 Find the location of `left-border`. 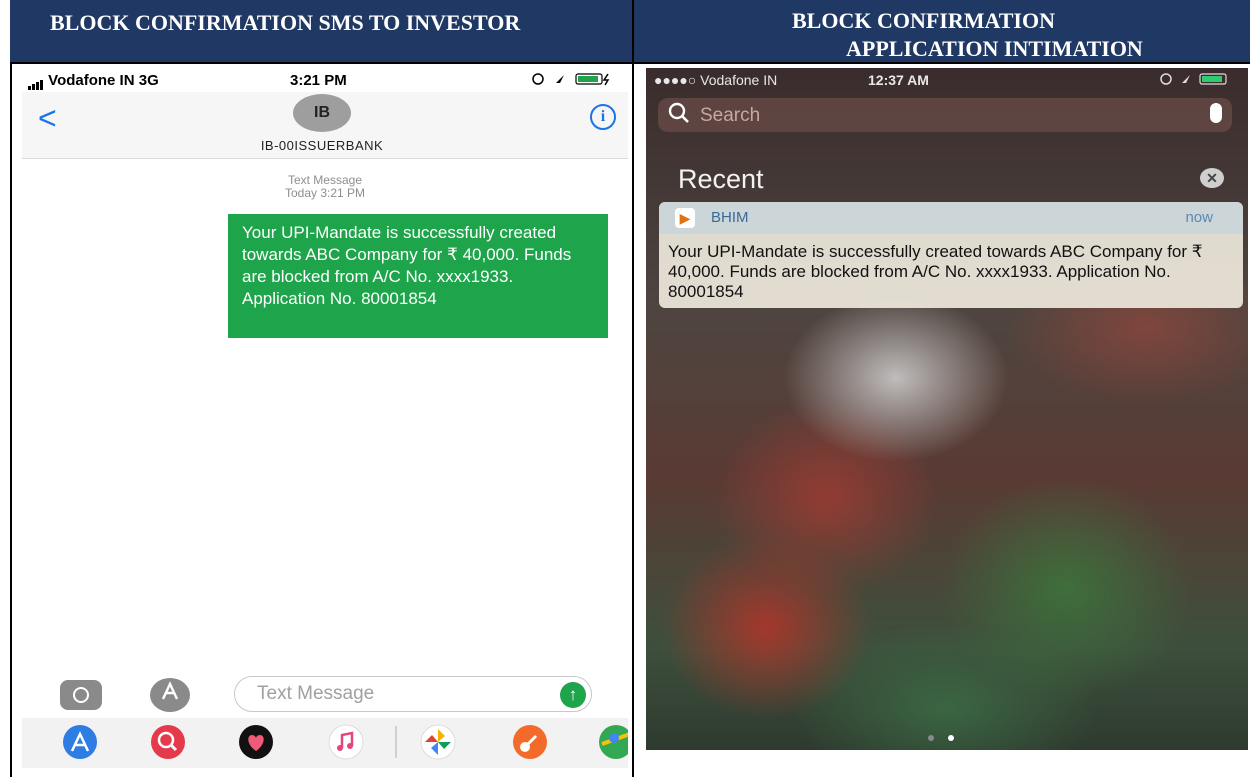

left-border is located at coordinates (11, 419).